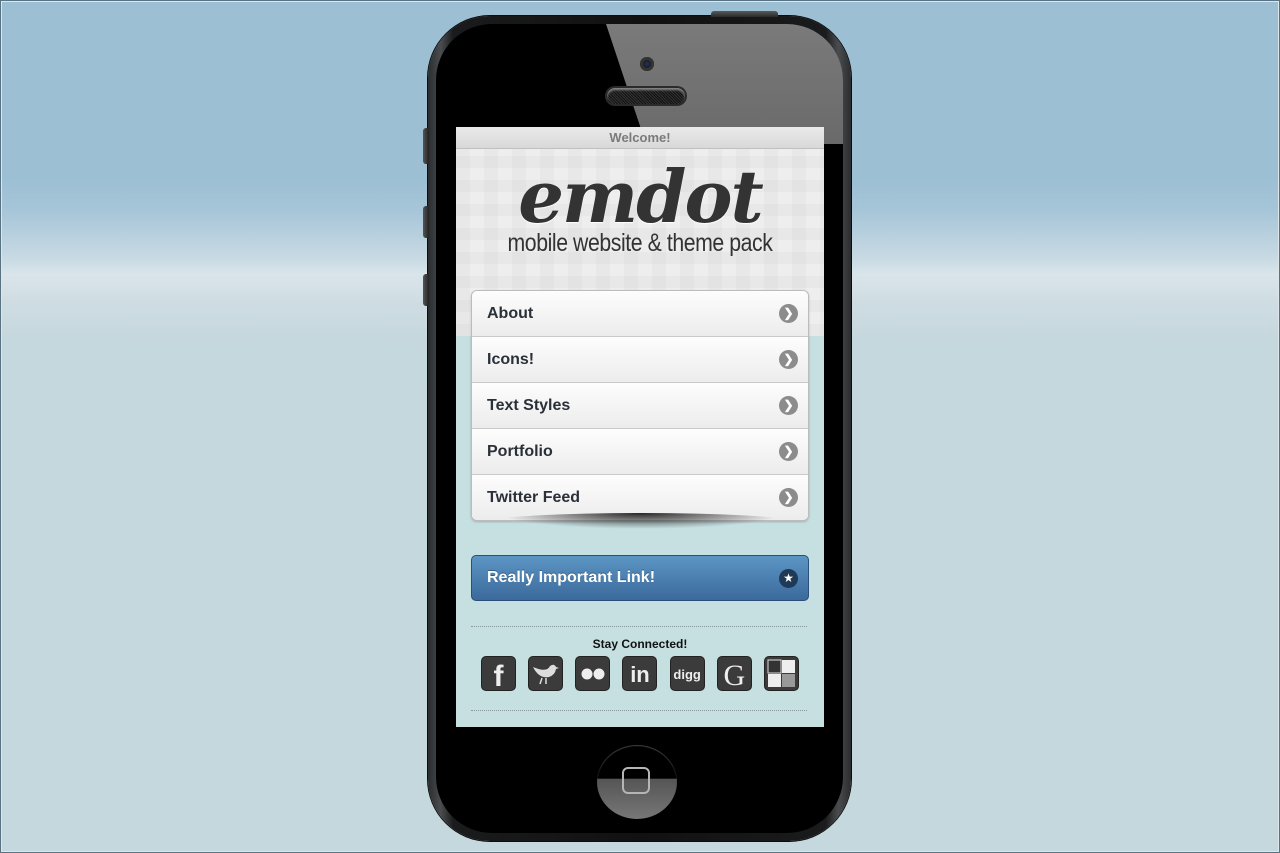 This screenshot has width=1280, height=853. I want to click on facebook-icon: f, so click(498, 673).